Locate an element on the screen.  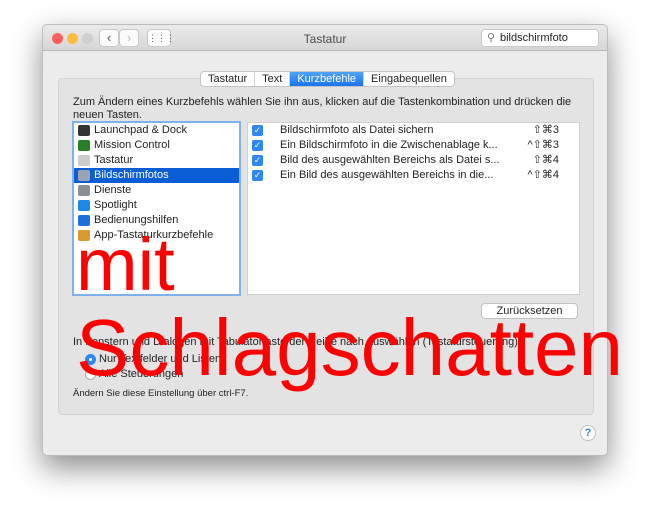
category-item: Spotlight is located at coordinates (156, 205).